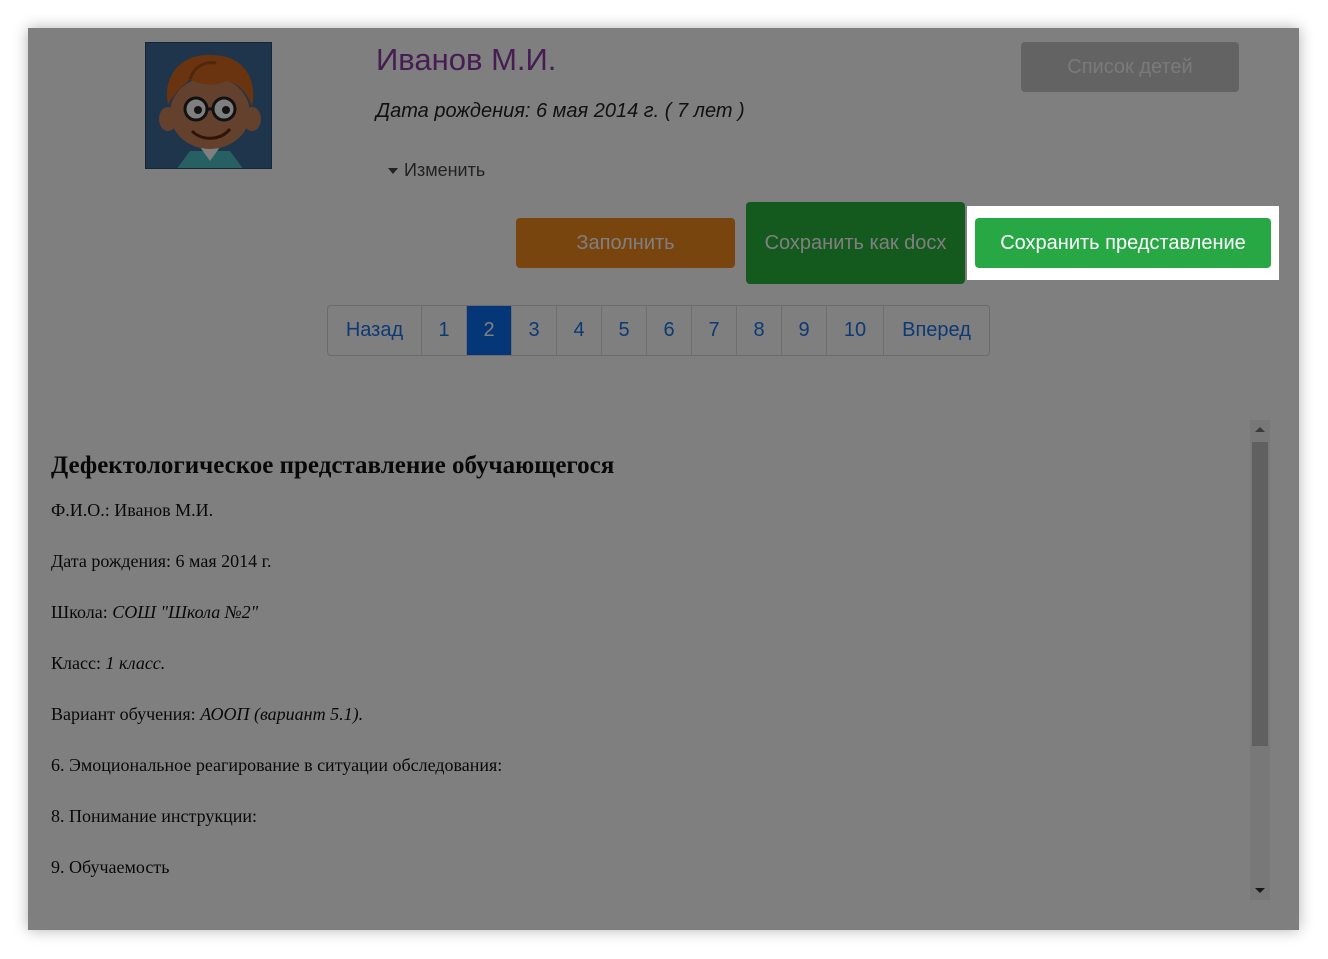 This screenshot has height=959, width=1328. I want to click on child-birth-date: Дата рождения: 6 мая 2014 г. ( 7 лет ), so click(560, 111).